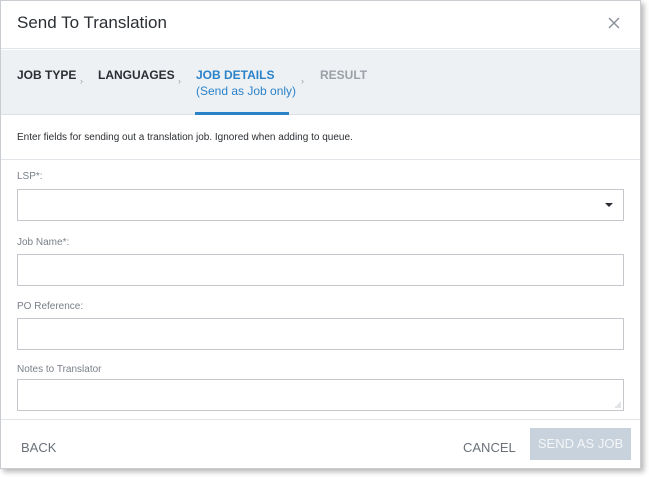 The height and width of the screenshot is (477, 649). I want to click on step-result: RESULT, so click(343, 75).